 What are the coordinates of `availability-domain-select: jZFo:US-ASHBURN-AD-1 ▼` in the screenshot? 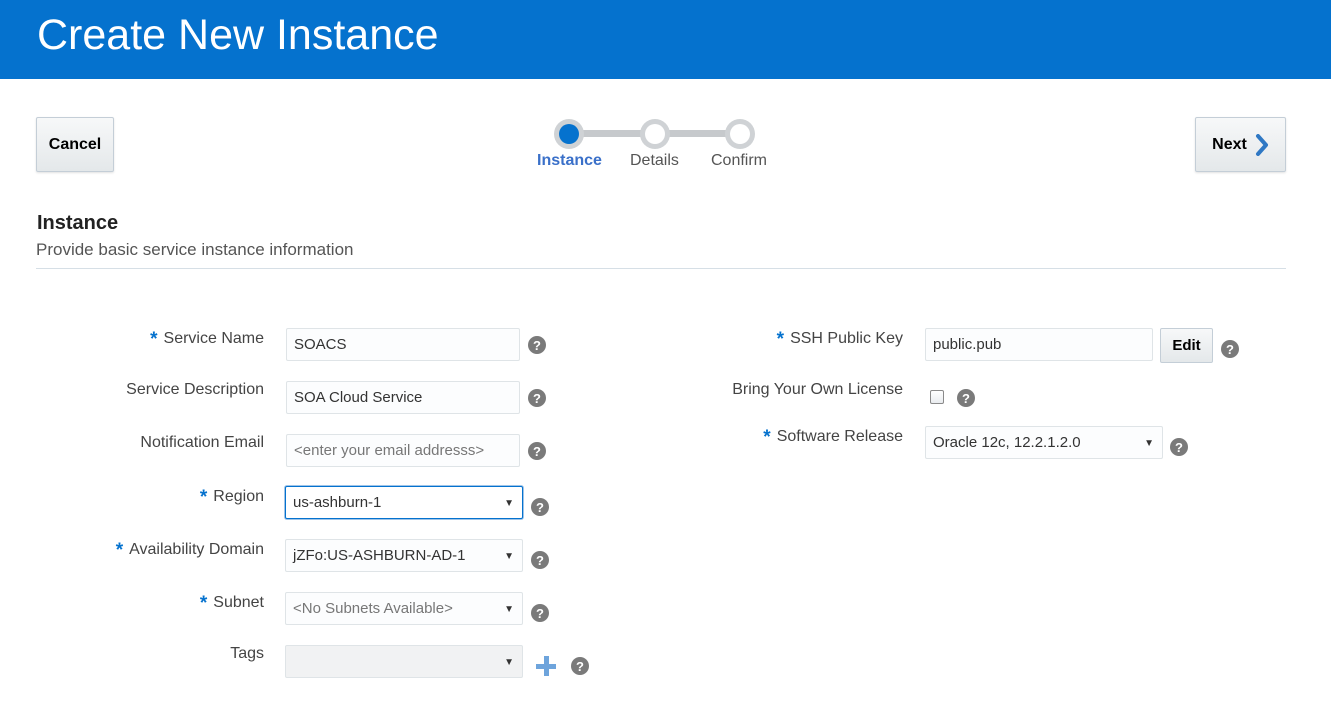 It's located at (404, 555).